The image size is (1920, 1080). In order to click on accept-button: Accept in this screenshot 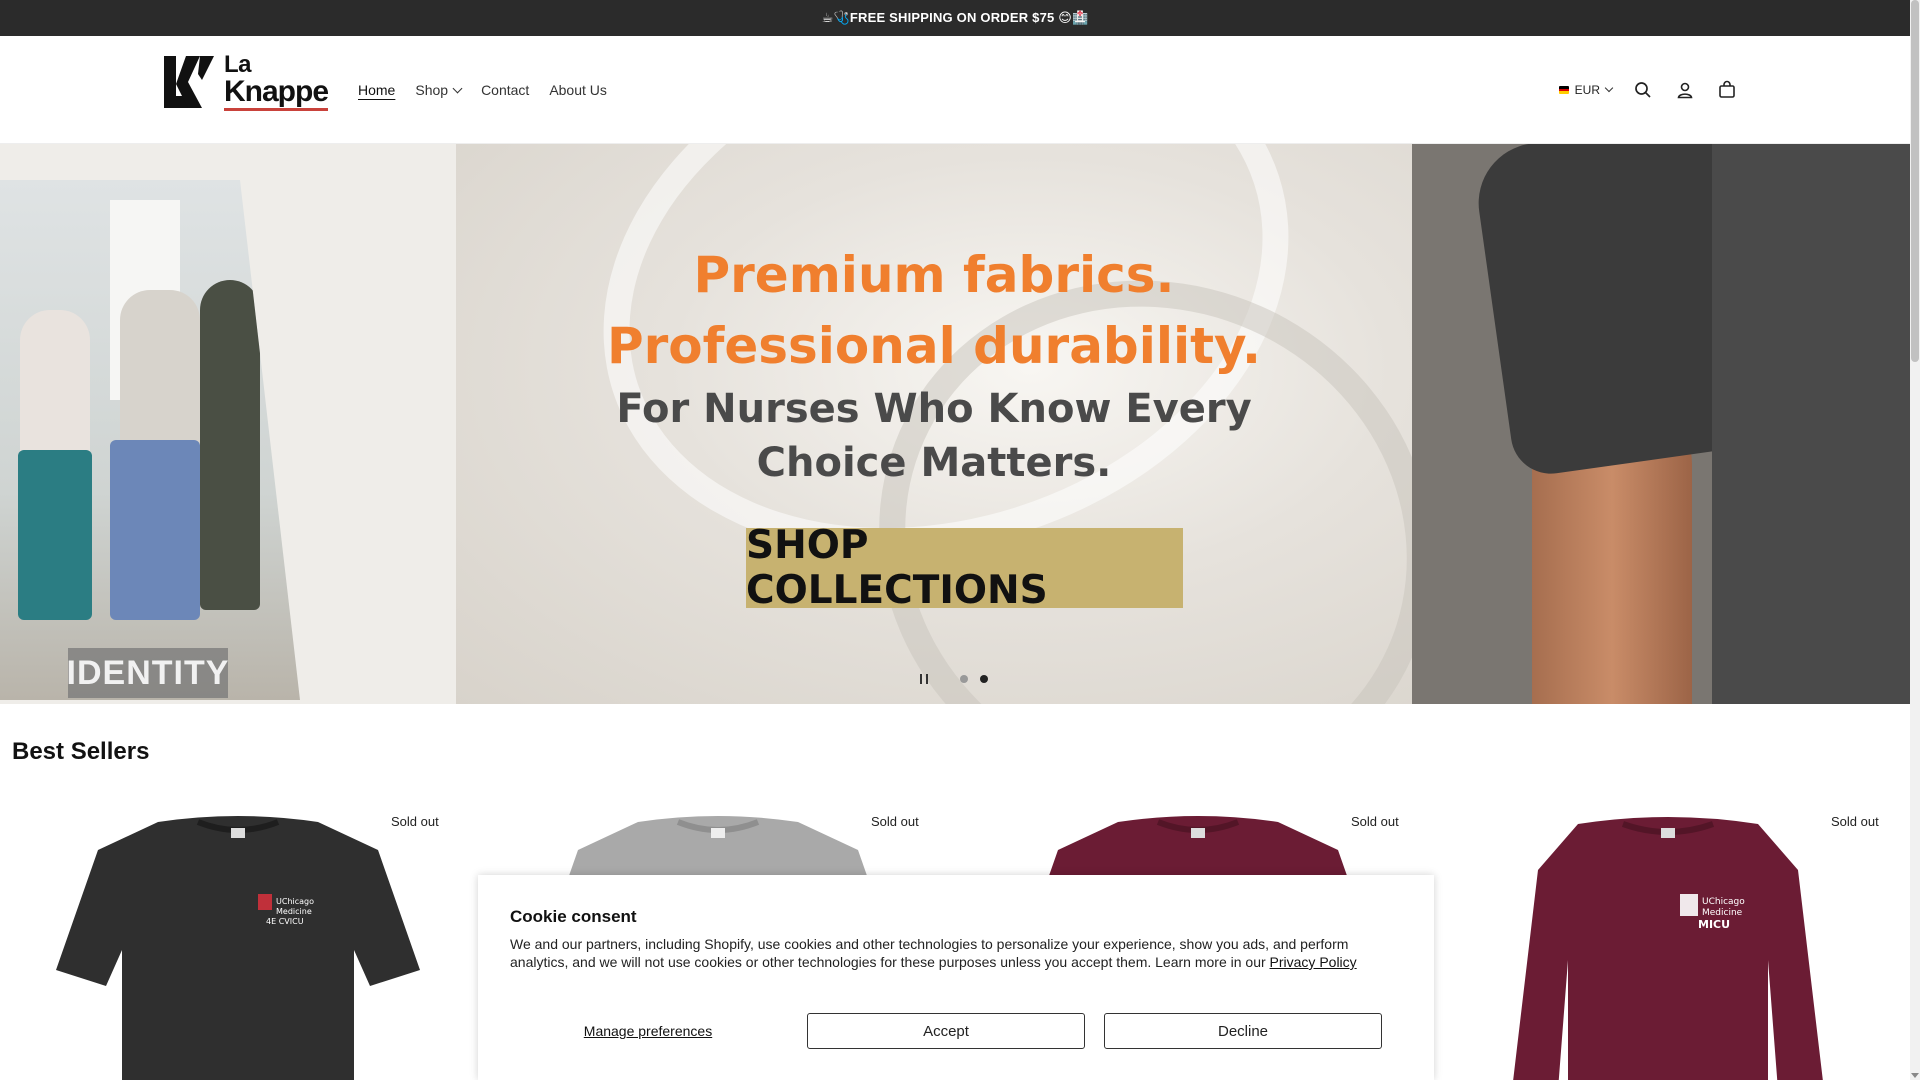, I will do `click(946, 1031)`.